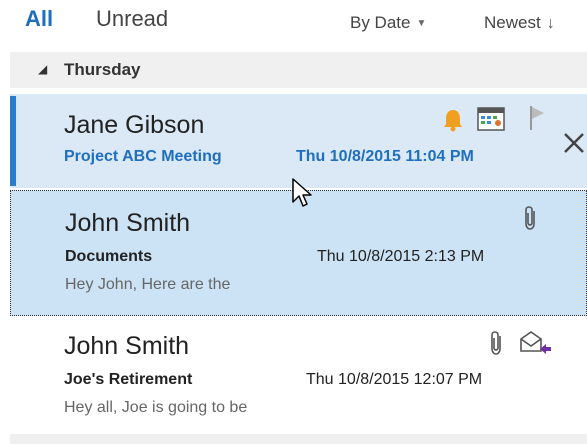 Image resolution: width=587 pixels, height=444 pixels. Describe the element at coordinates (302, 192) in the screenshot. I see `mouse-pointer-icon` at that location.